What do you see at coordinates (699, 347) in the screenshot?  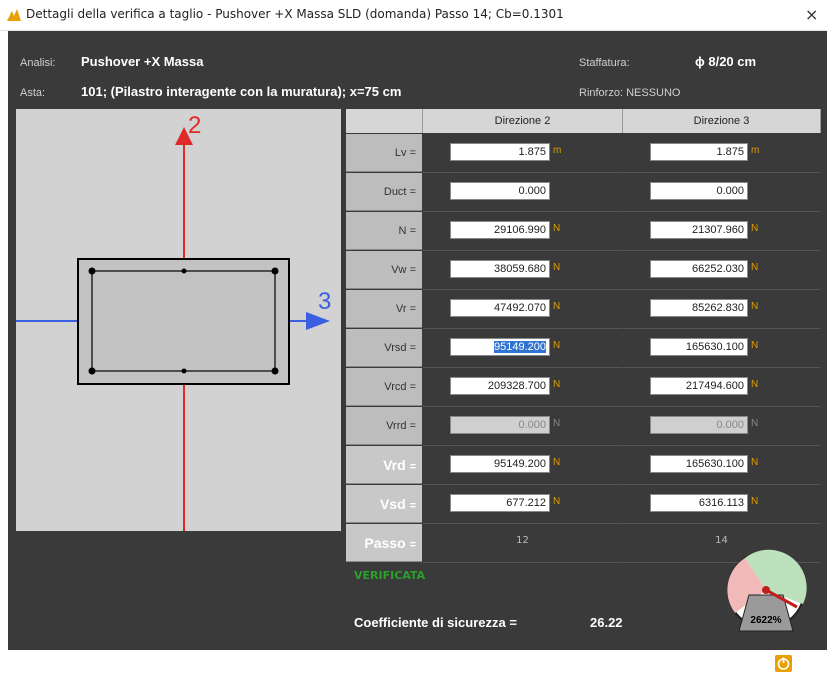 I see `vrsd-dir3-field: 165630.100` at bounding box center [699, 347].